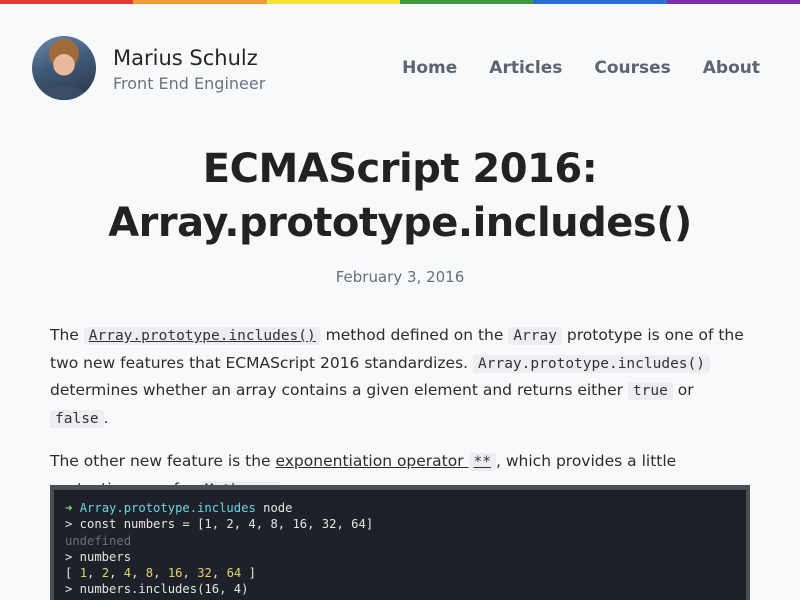 This screenshot has width=800, height=600. I want to click on article-title-line1: ECMAScript 2016:, so click(400, 169).